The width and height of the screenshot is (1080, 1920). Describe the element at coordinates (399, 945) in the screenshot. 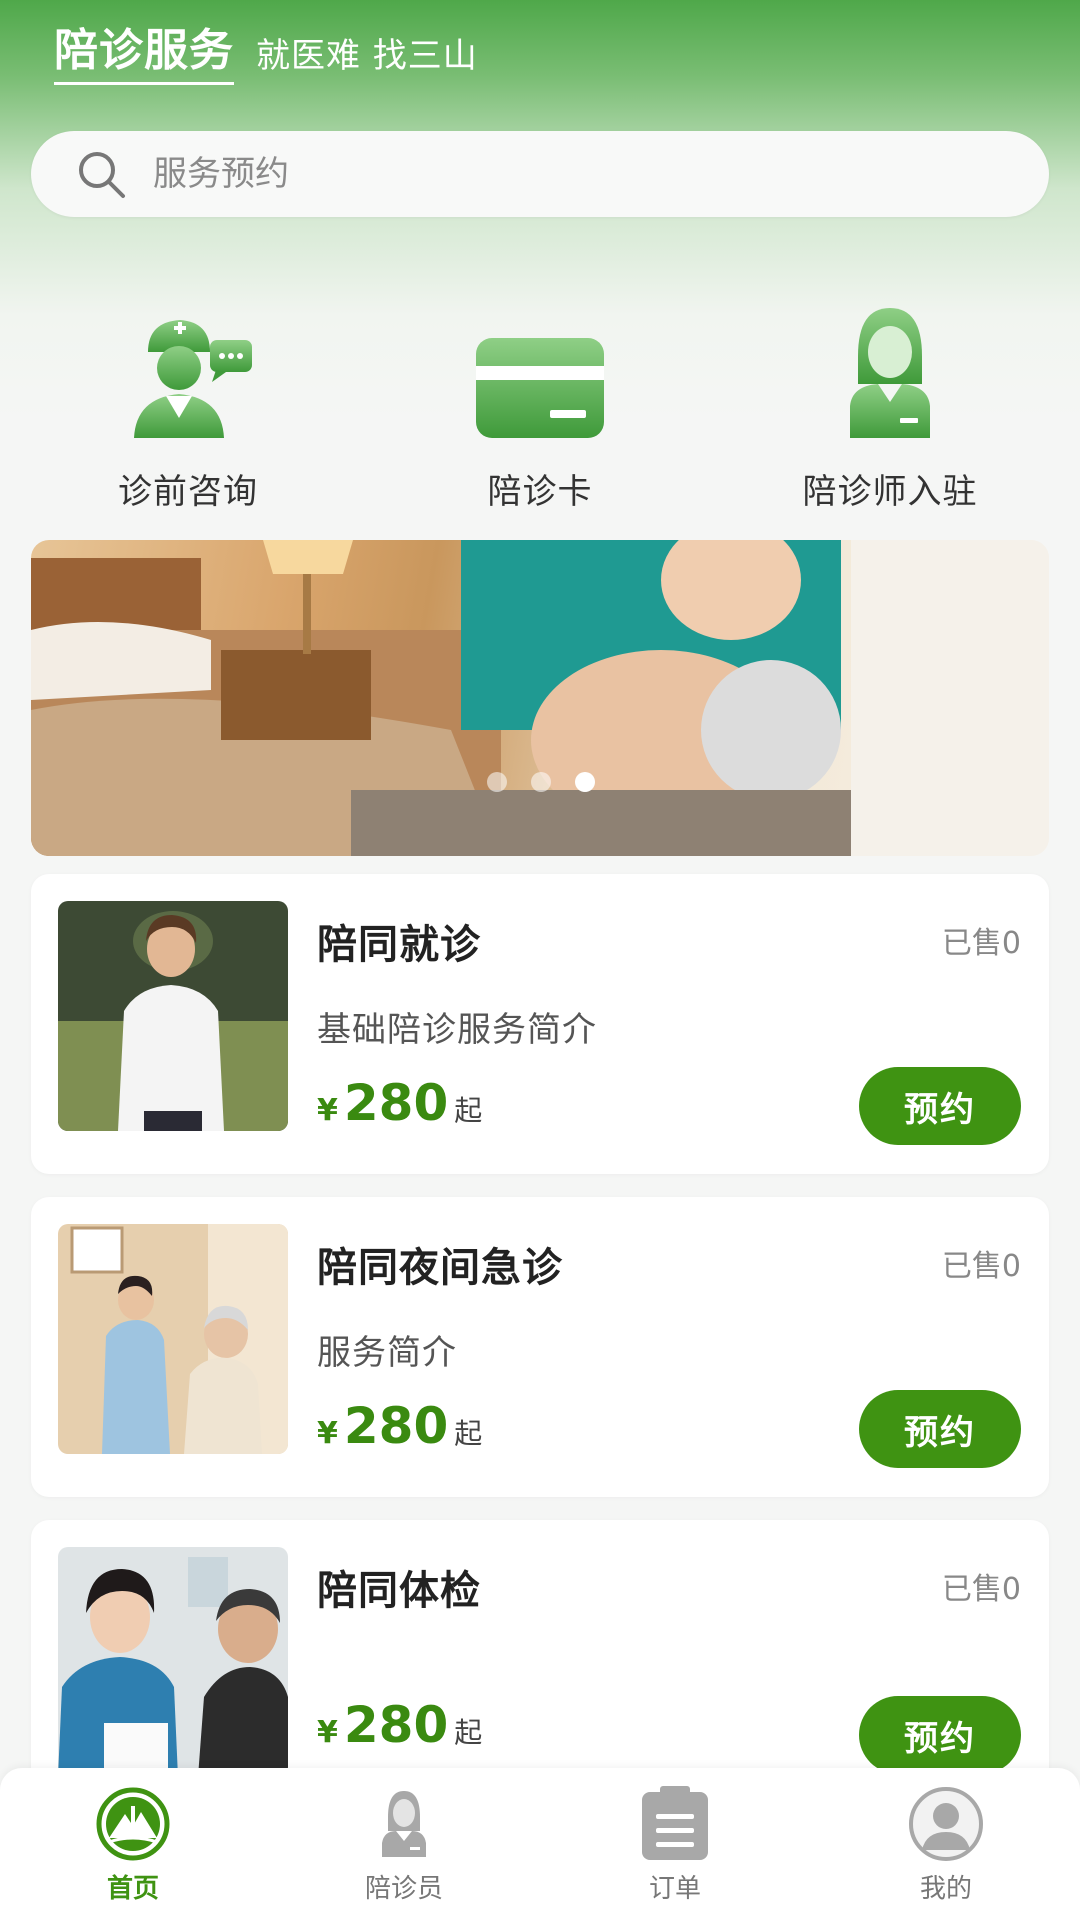

I see `service-name: 陪同就诊` at that location.